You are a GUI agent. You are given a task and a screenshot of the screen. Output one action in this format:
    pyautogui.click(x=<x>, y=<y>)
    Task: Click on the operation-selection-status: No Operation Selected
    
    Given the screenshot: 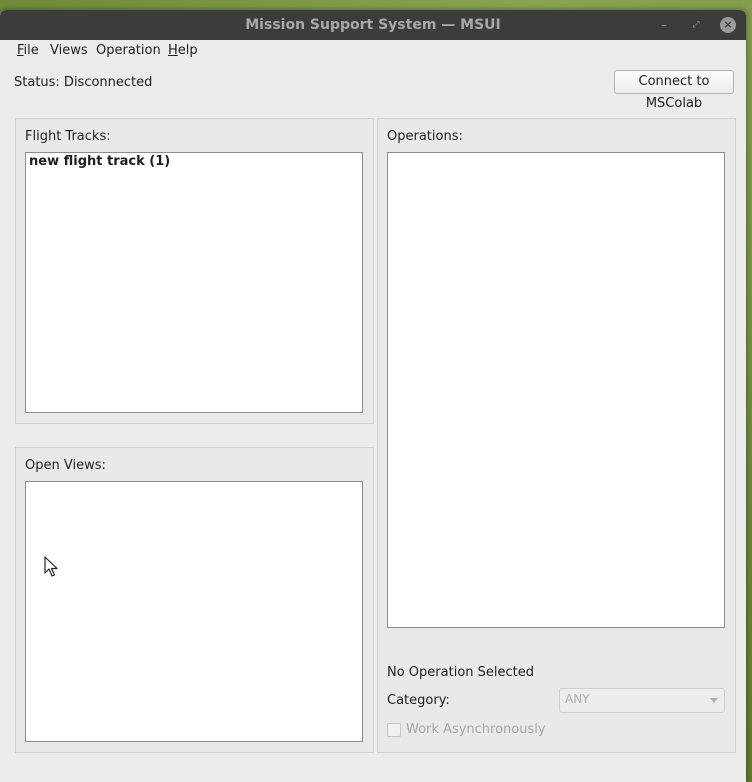 What is the action you would take?
    pyautogui.click(x=460, y=672)
    